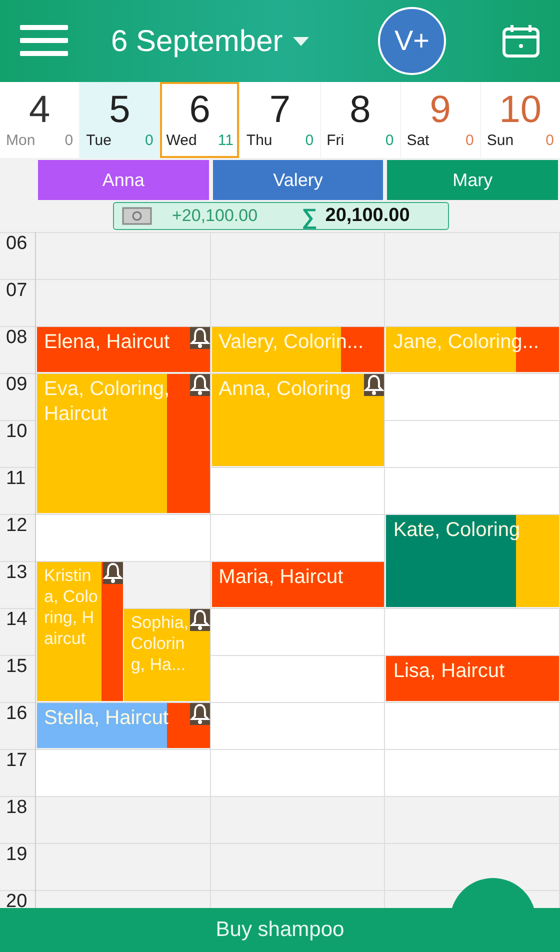 The image size is (560, 952). I want to click on day-number: 5, so click(120, 110).